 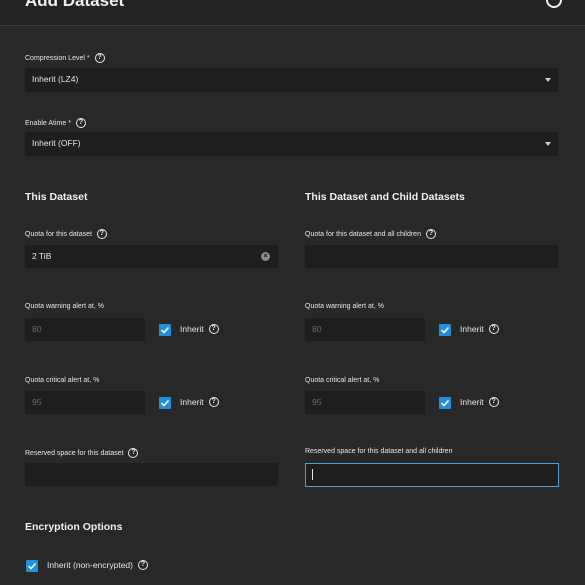 What do you see at coordinates (151, 256) in the screenshot?
I see `quota-dataset-input: 2 TiB ×` at bounding box center [151, 256].